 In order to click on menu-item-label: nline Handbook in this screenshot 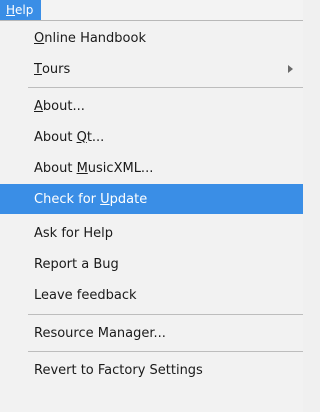, I will do `click(95, 38)`.